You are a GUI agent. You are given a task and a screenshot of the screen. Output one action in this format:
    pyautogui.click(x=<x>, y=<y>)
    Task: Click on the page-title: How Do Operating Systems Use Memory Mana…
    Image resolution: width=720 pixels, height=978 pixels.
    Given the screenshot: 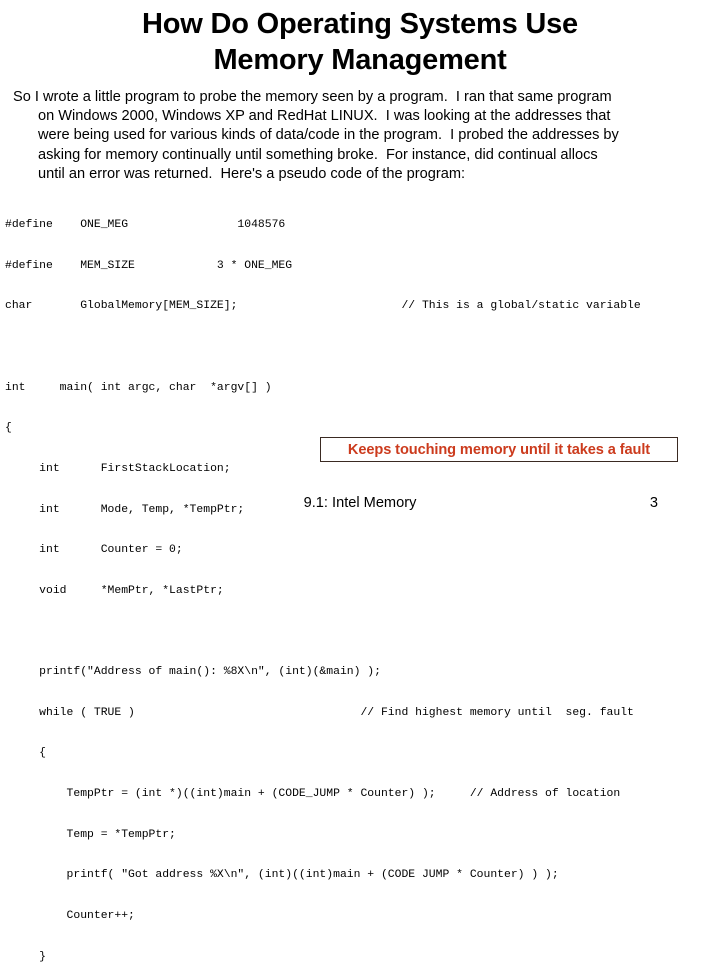 What is the action you would take?
    pyautogui.click(x=360, y=42)
    